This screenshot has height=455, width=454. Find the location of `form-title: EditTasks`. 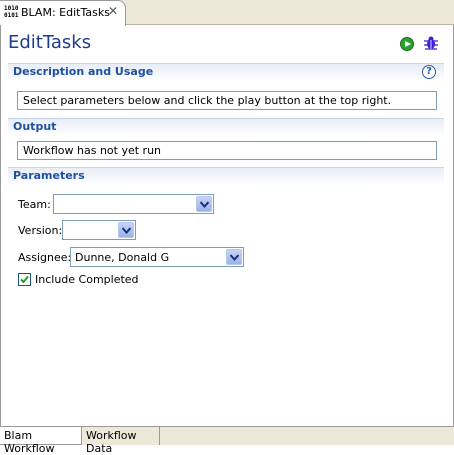

form-title: EditTasks is located at coordinates (50, 42).